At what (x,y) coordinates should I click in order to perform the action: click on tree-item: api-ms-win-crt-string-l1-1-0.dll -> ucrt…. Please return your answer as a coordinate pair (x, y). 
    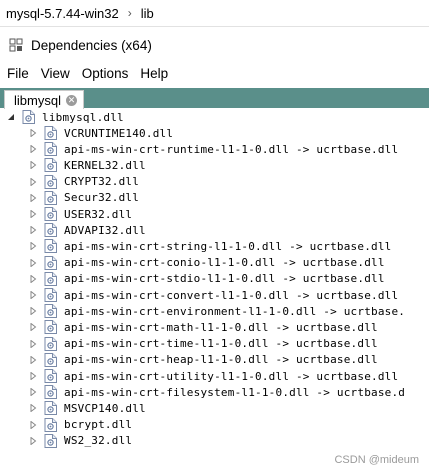
    Looking at the image, I should click on (209, 246).